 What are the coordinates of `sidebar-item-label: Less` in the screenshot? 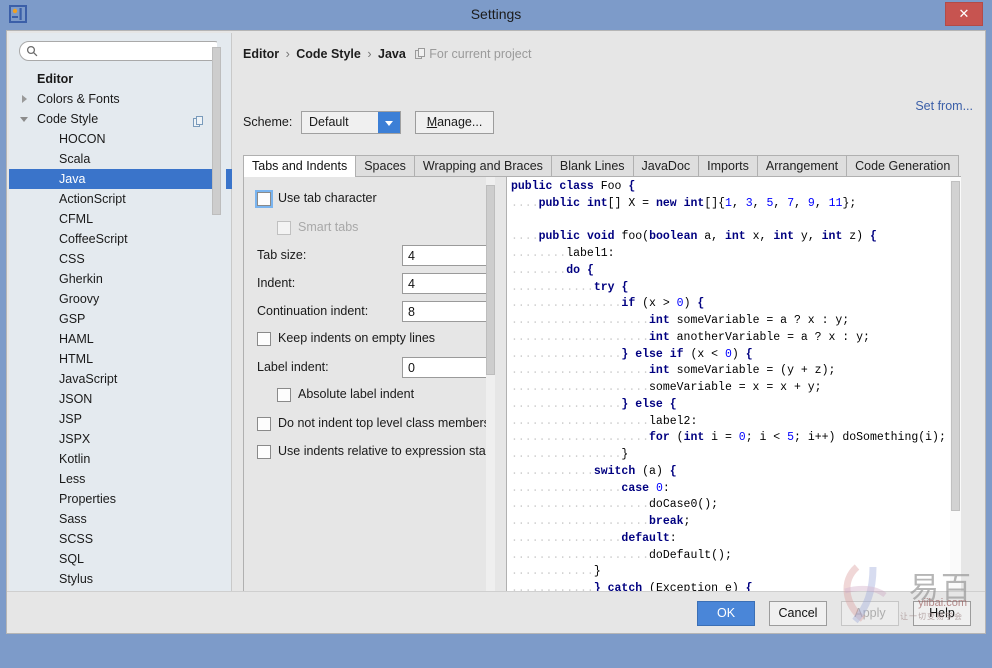 It's located at (72, 479).